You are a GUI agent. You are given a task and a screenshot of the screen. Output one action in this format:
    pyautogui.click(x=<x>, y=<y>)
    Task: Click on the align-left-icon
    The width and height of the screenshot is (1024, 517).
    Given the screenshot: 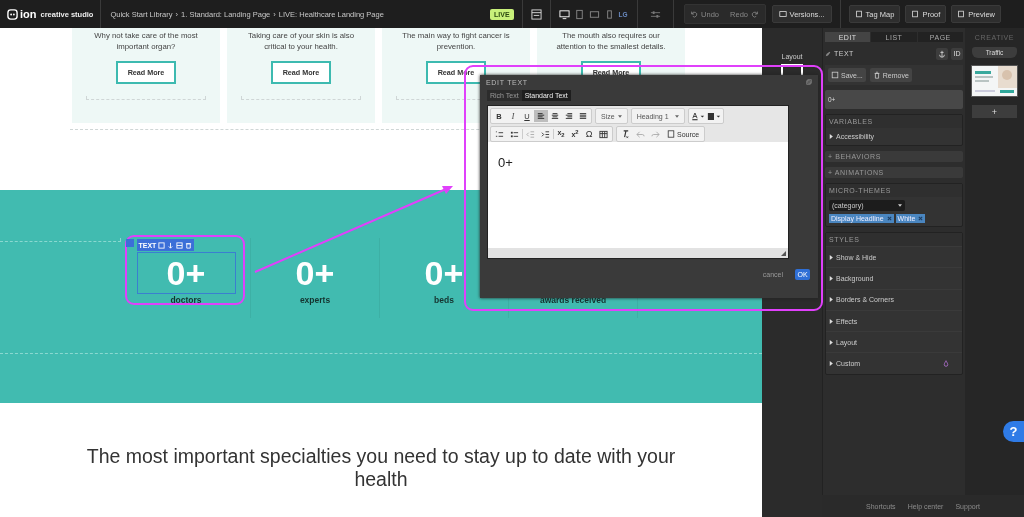 What is the action you would take?
    pyautogui.click(x=541, y=116)
    